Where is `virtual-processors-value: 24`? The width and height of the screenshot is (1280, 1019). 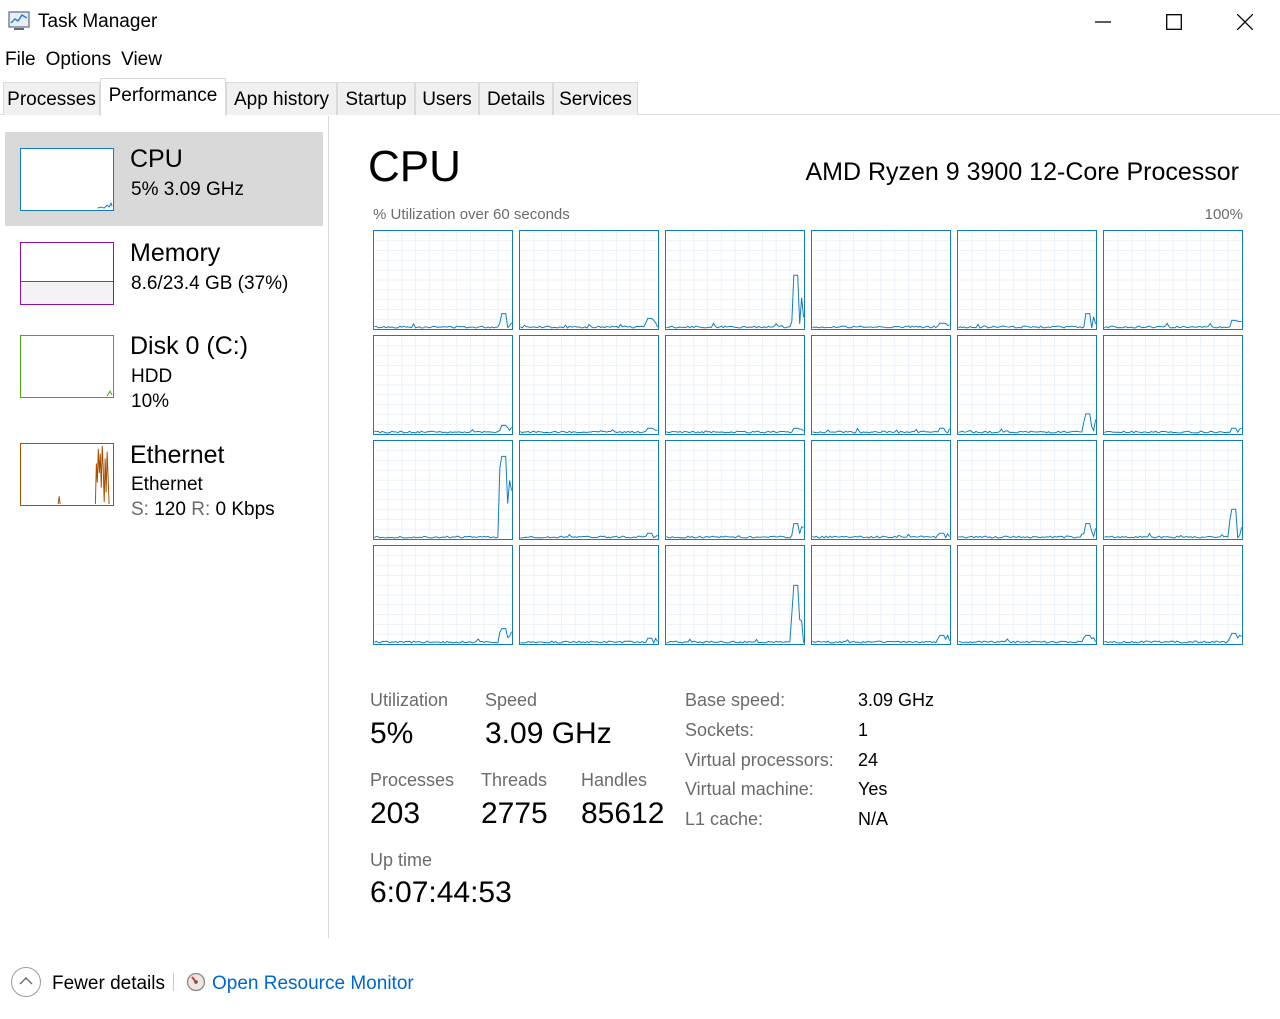 virtual-processors-value: 24 is located at coordinates (868, 760).